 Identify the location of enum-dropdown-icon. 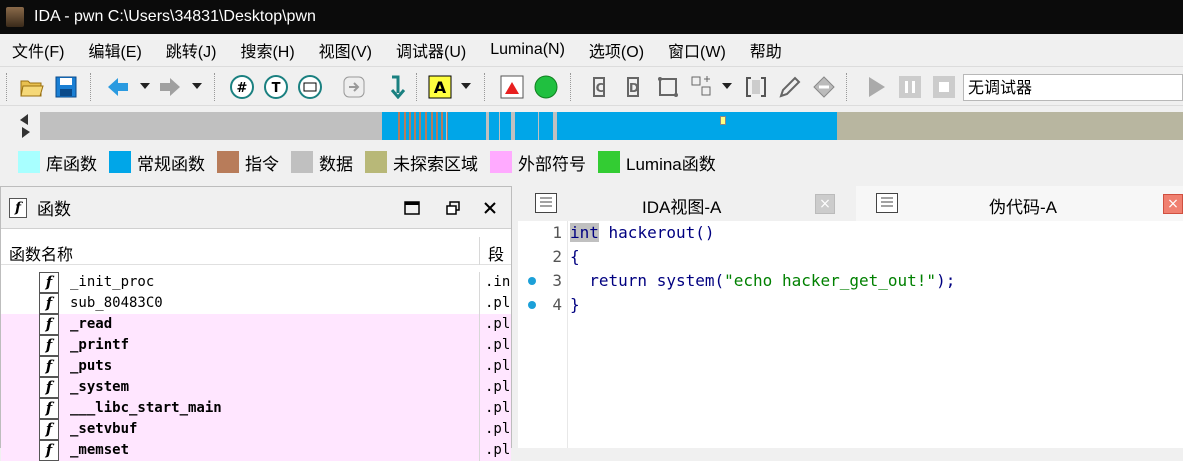
(727, 86).